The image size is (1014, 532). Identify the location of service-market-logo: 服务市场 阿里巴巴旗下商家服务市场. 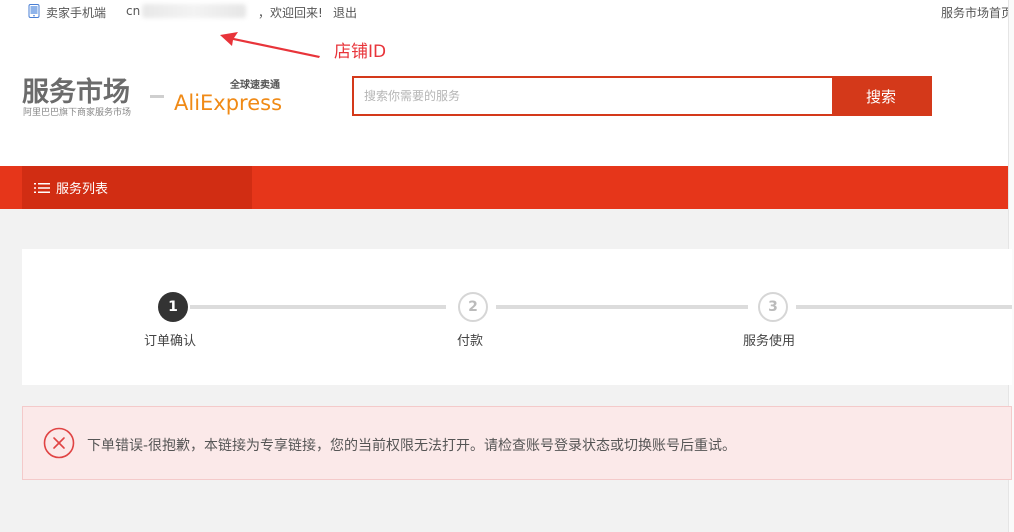
(82, 96).